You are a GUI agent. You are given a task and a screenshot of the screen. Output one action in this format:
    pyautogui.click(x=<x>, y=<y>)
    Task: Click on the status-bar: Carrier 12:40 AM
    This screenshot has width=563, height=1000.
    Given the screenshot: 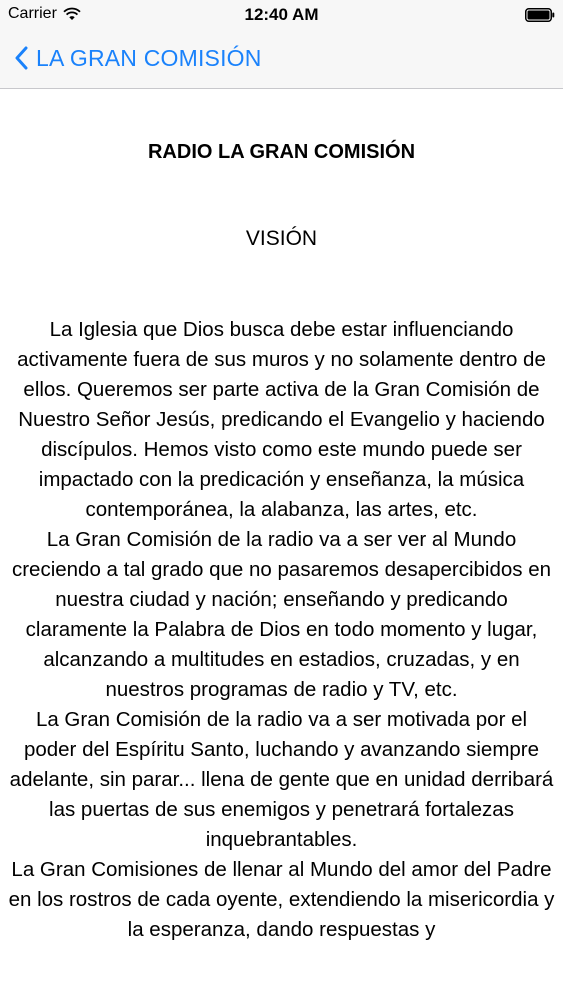 What is the action you would take?
    pyautogui.click(x=281, y=15)
    